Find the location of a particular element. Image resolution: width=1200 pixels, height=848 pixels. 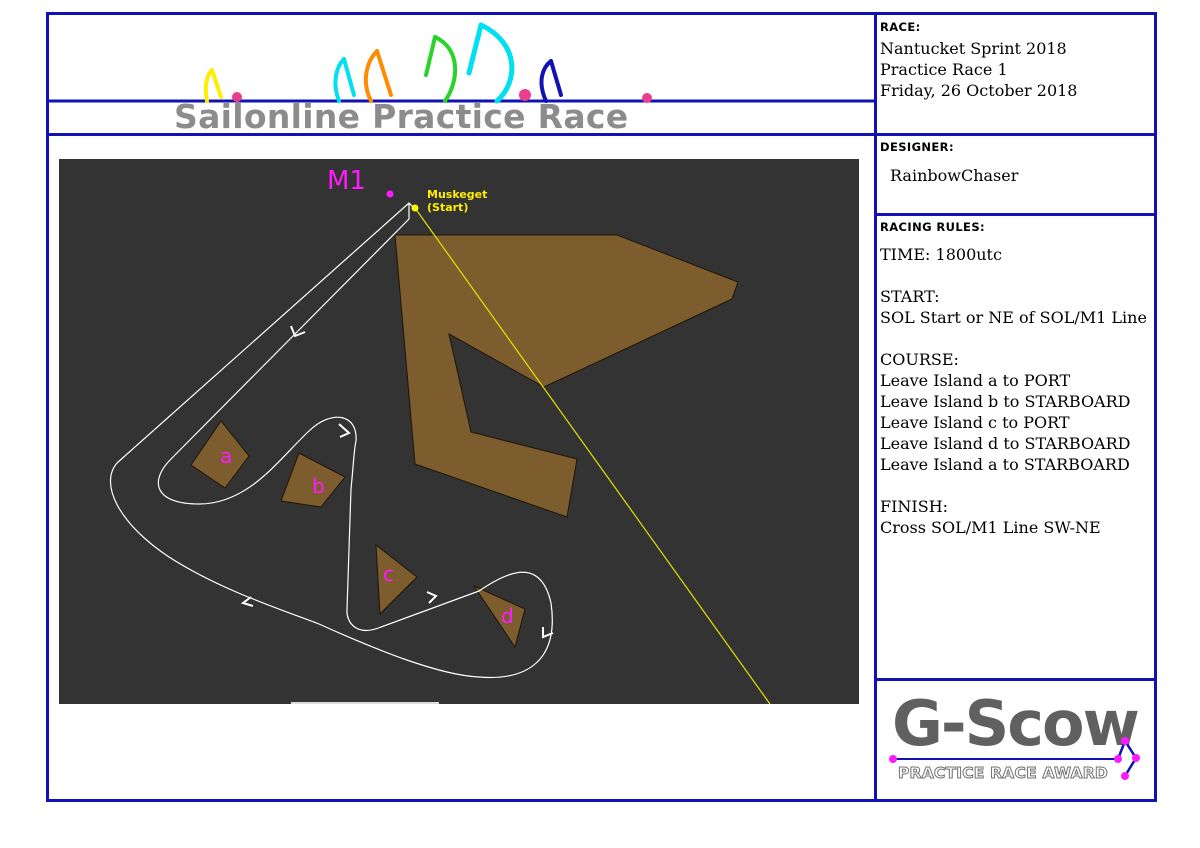

race-date: Friday, 26 October 2018 is located at coordinates (979, 90).